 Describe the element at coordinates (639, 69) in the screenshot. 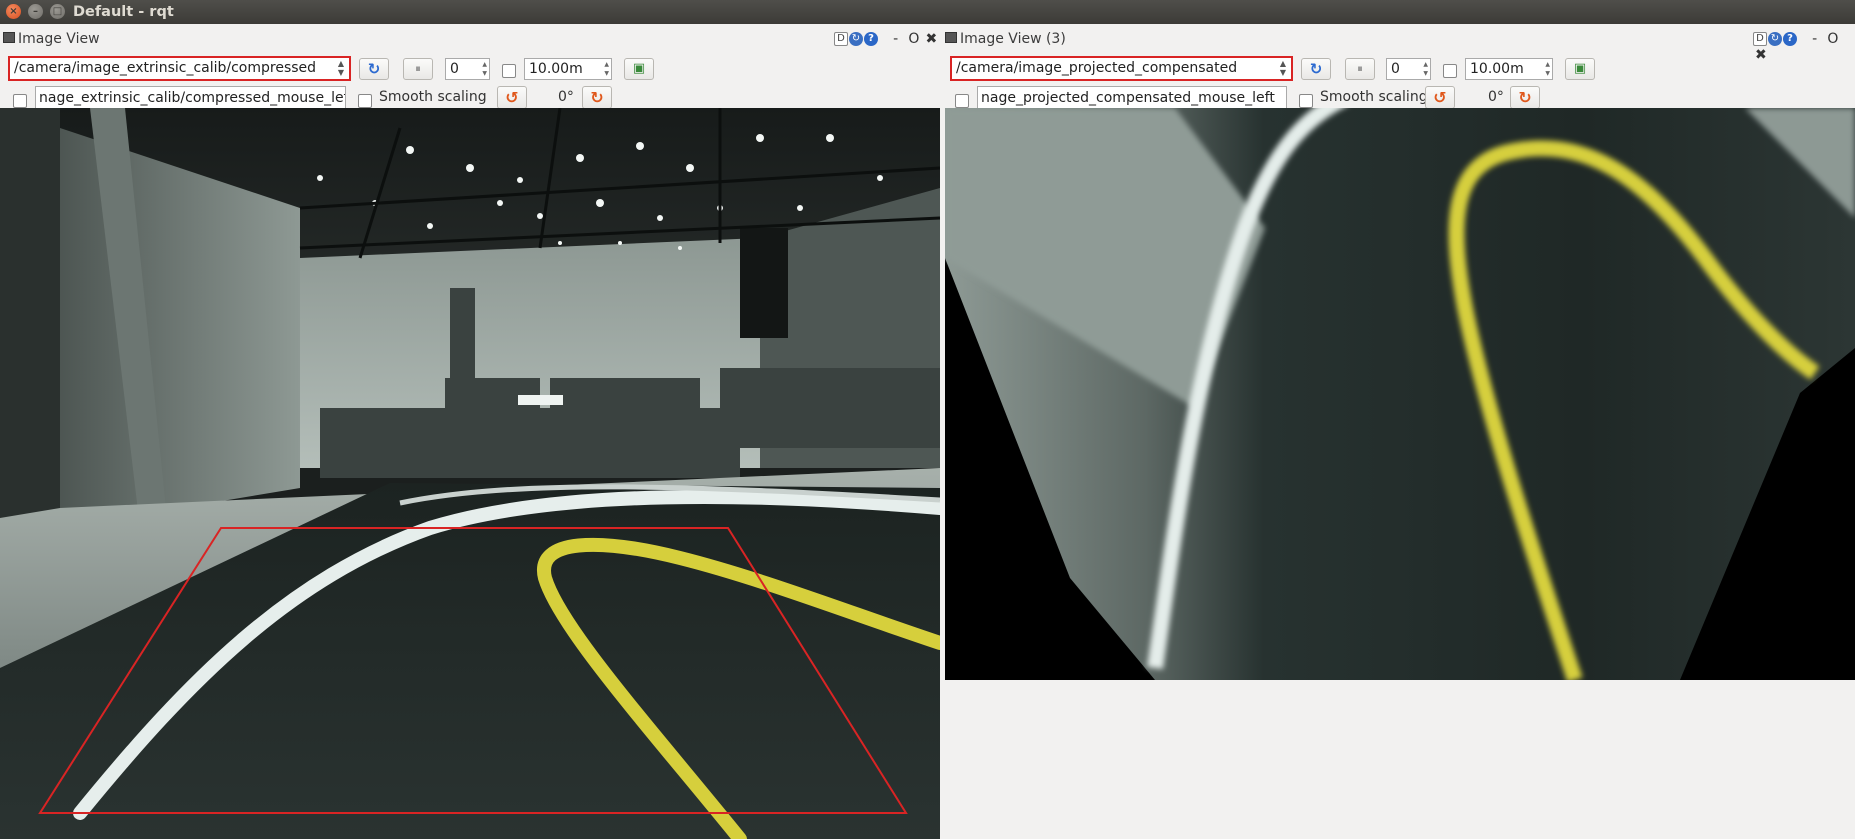

I see `left-save-image-button: ▣` at that location.